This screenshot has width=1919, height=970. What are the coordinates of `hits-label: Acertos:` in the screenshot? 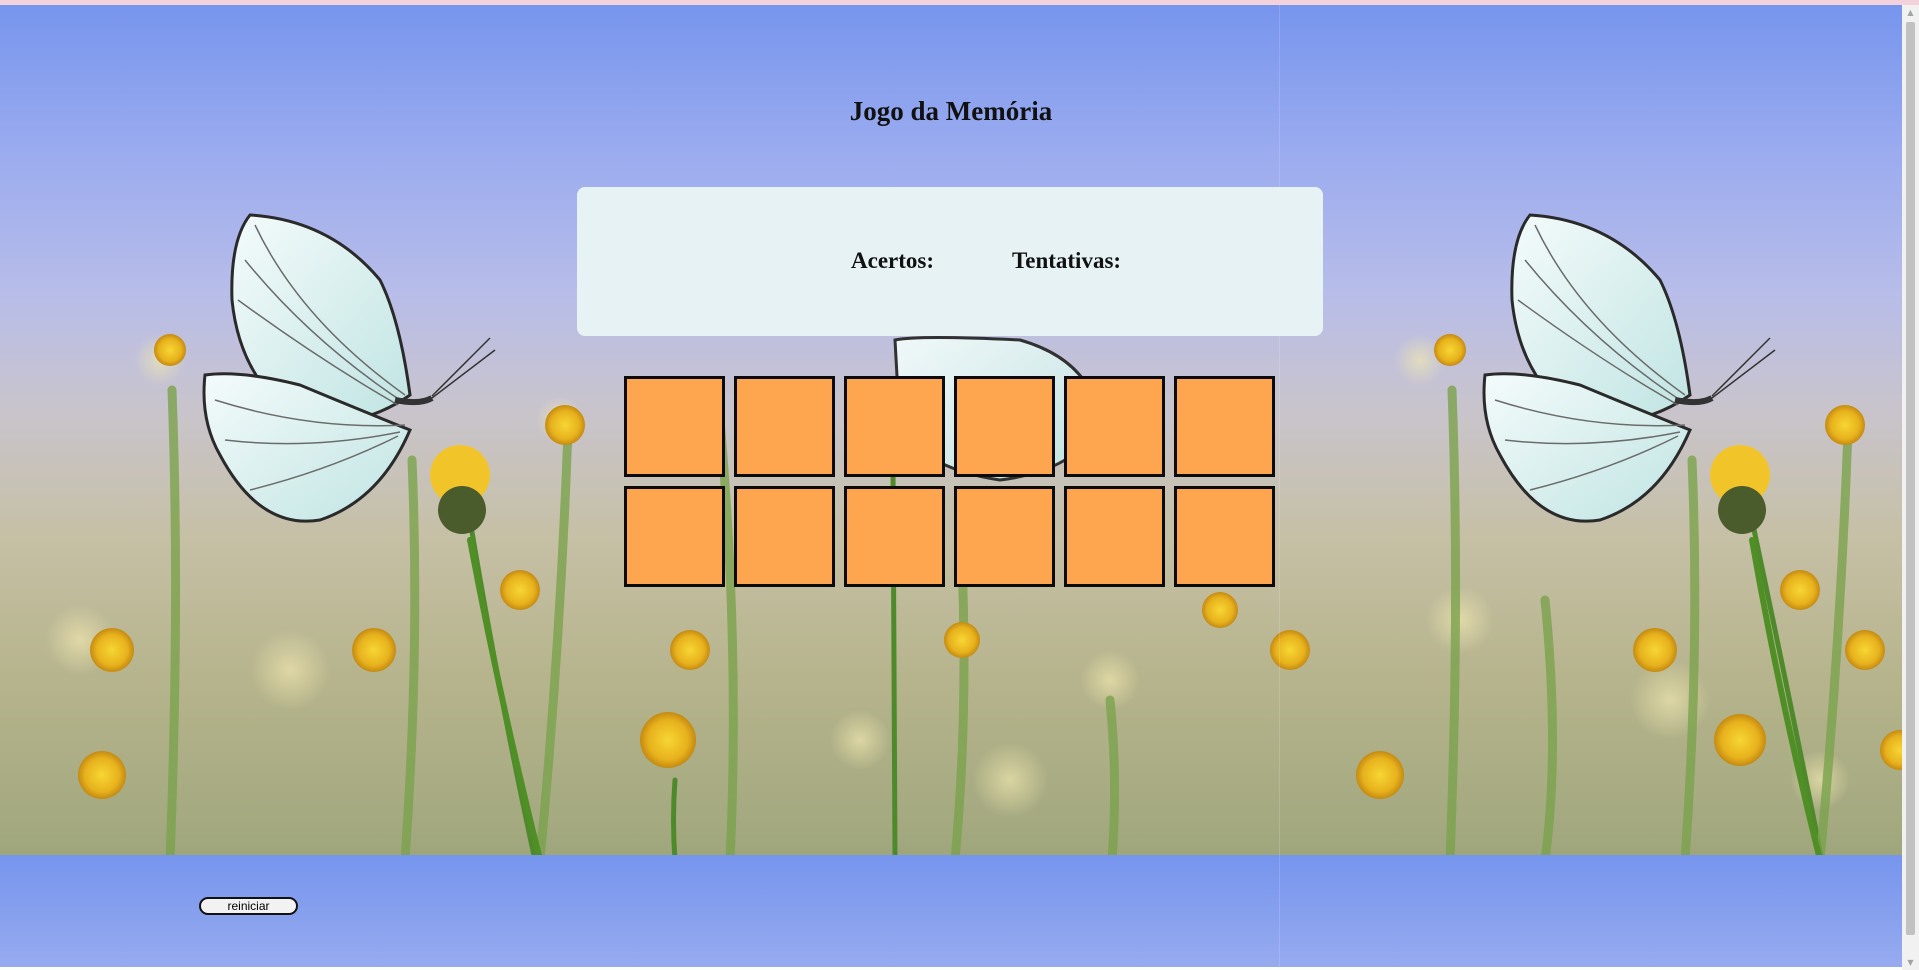 It's located at (893, 260).